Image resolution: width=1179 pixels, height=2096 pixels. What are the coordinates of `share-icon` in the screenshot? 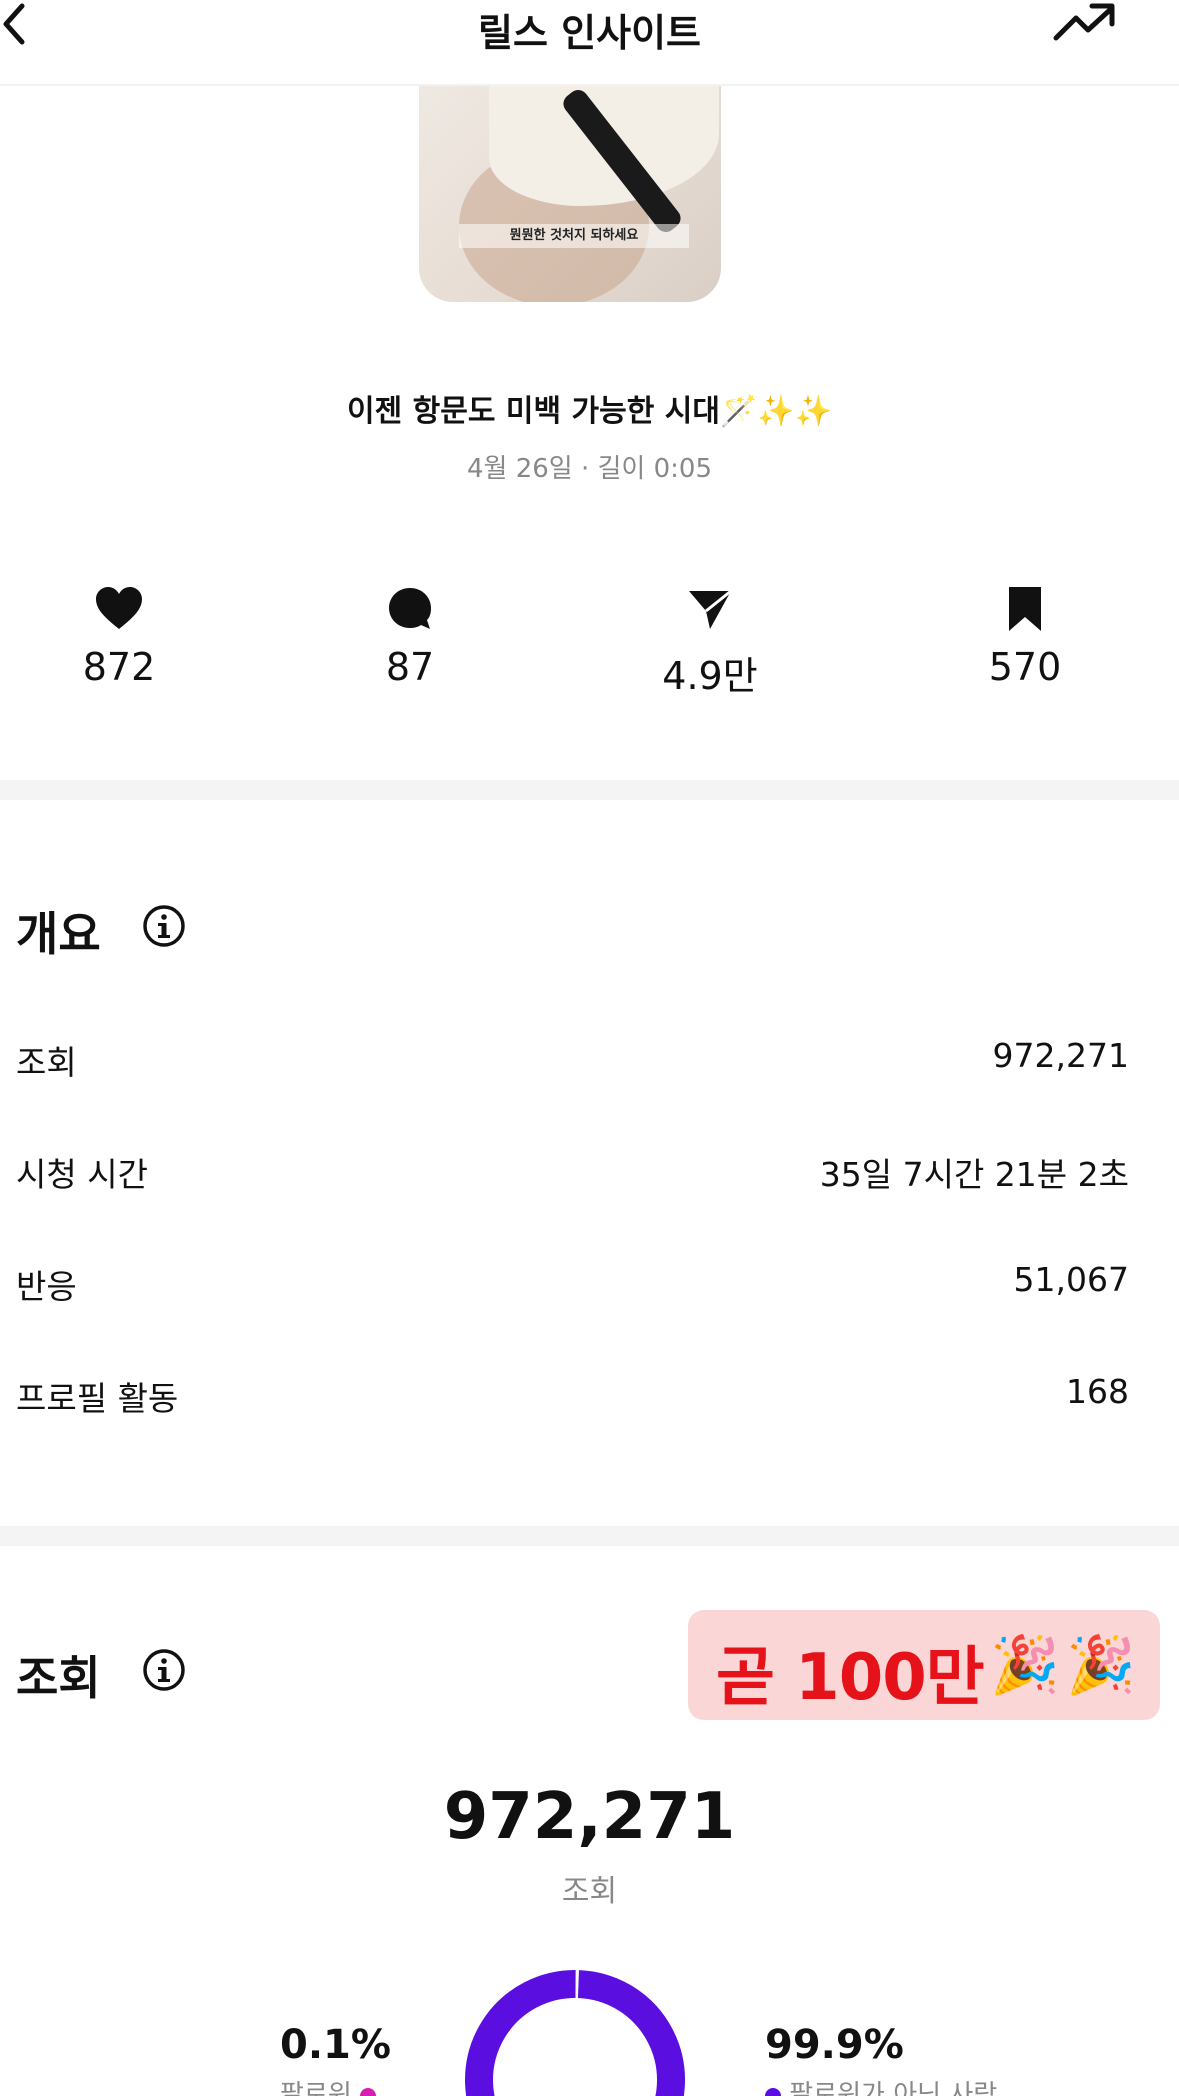 It's located at (710, 609).